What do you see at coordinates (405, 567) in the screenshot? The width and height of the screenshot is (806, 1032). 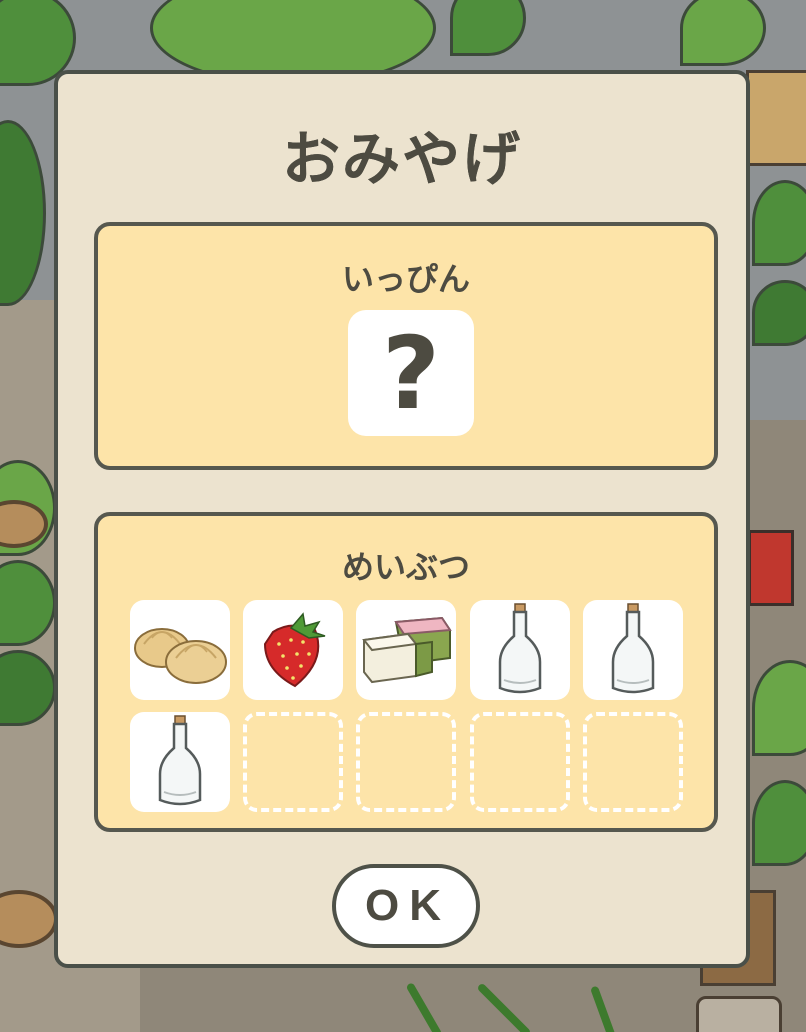 I see `specialties-label: めいぶつ` at bounding box center [405, 567].